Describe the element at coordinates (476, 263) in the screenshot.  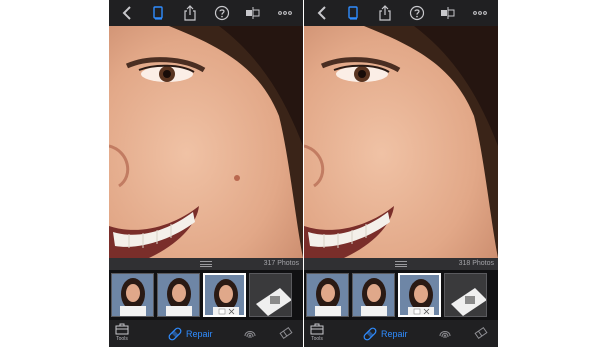
I see `photo-count: 318 Photos` at that location.